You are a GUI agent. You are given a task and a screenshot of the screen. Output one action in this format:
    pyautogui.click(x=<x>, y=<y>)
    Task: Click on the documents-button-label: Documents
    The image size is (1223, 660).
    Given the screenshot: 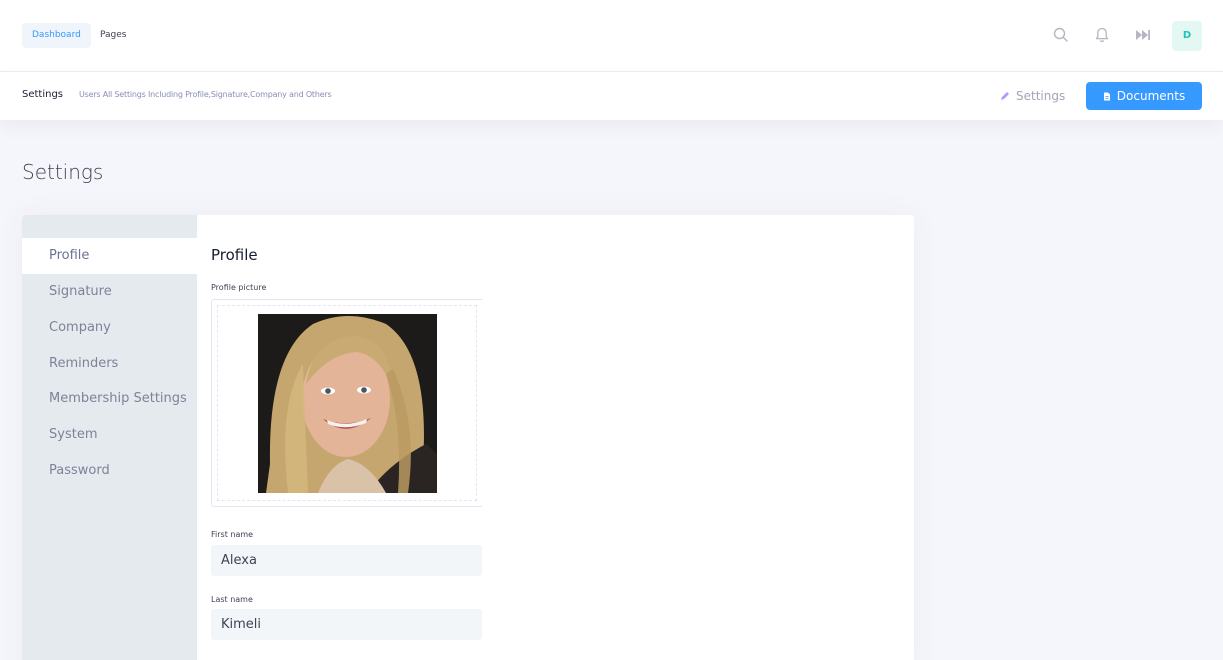 What is the action you would take?
    pyautogui.click(x=1151, y=96)
    